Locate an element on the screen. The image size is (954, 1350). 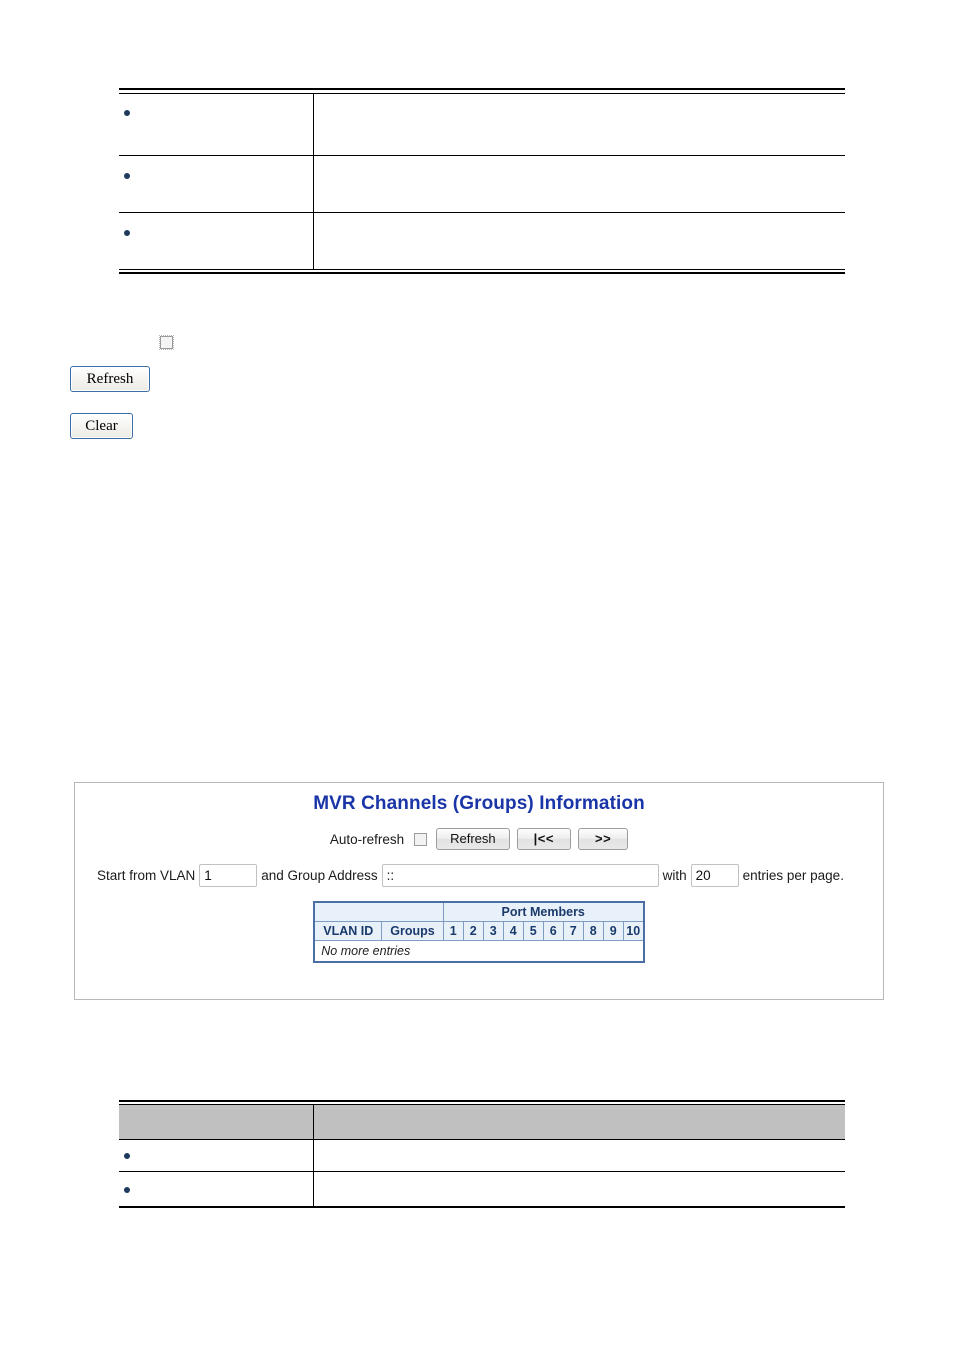
bottom-table-top-rule is located at coordinates (482, 1101).